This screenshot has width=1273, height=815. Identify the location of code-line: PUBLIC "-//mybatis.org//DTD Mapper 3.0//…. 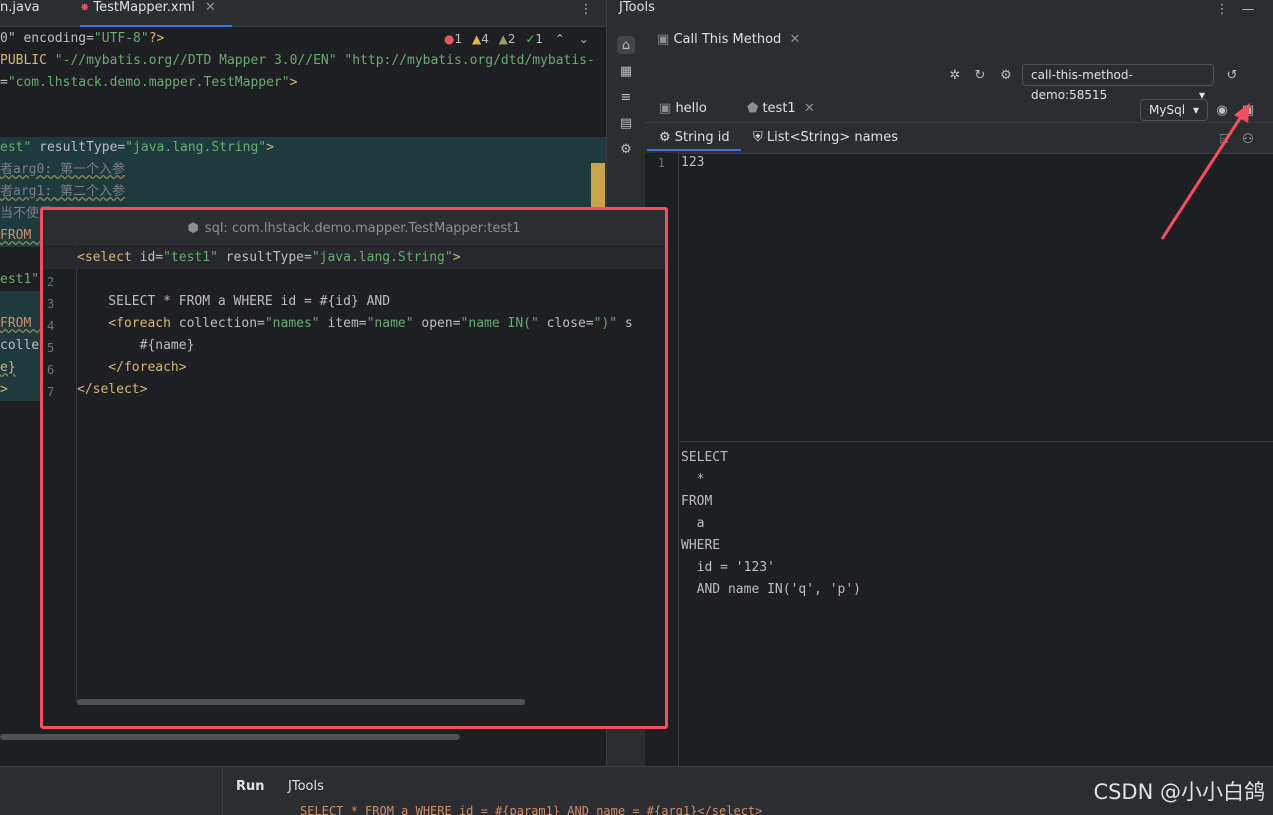
(297, 60).